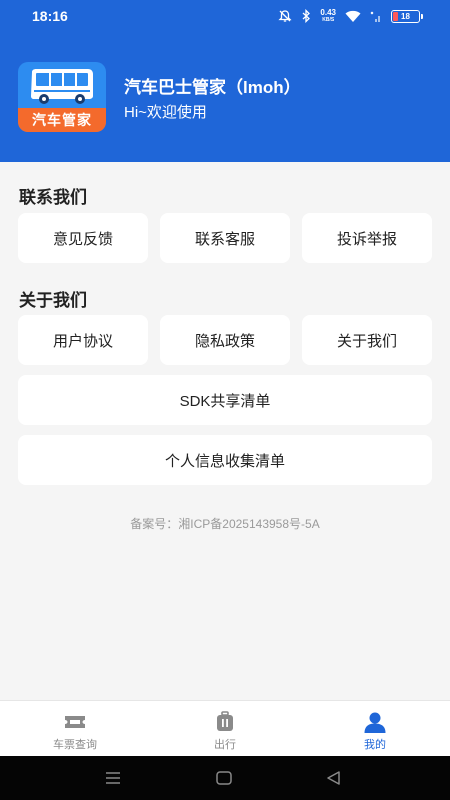  What do you see at coordinates (212, 87) in the screenshot?
I see `app-title: 汽车巴士管家（lmoh）` at bounding box center [212, 87].